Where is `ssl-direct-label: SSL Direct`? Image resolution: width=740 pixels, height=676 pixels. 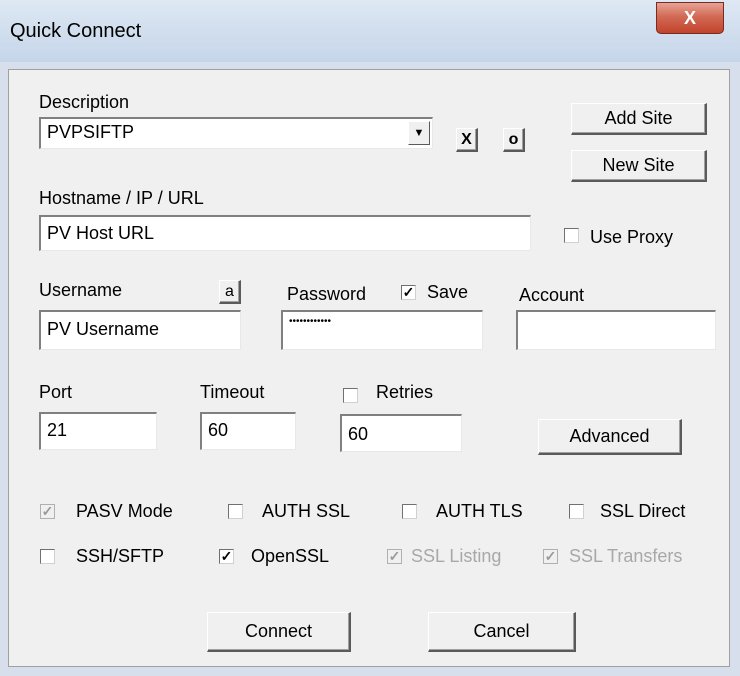
ssl-direct-label: SSL Direct is located at coordinates (643, 511).